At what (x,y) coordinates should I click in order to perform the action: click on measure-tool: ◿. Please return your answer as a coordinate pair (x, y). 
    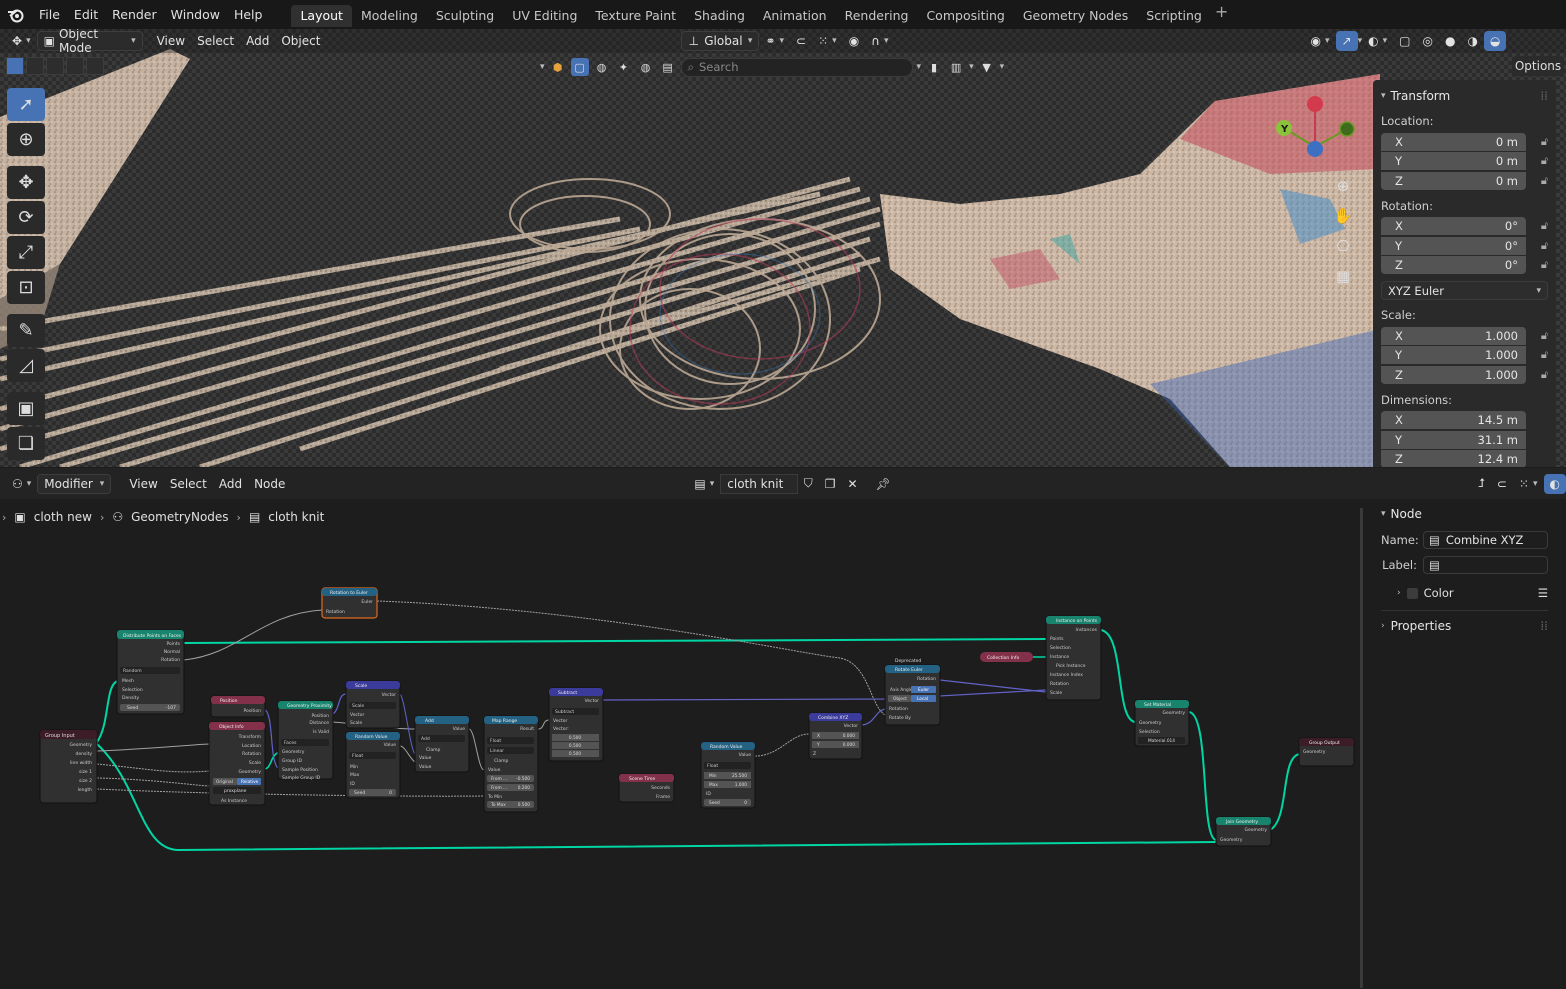
    Looking at the image, I should click on (26, 365).